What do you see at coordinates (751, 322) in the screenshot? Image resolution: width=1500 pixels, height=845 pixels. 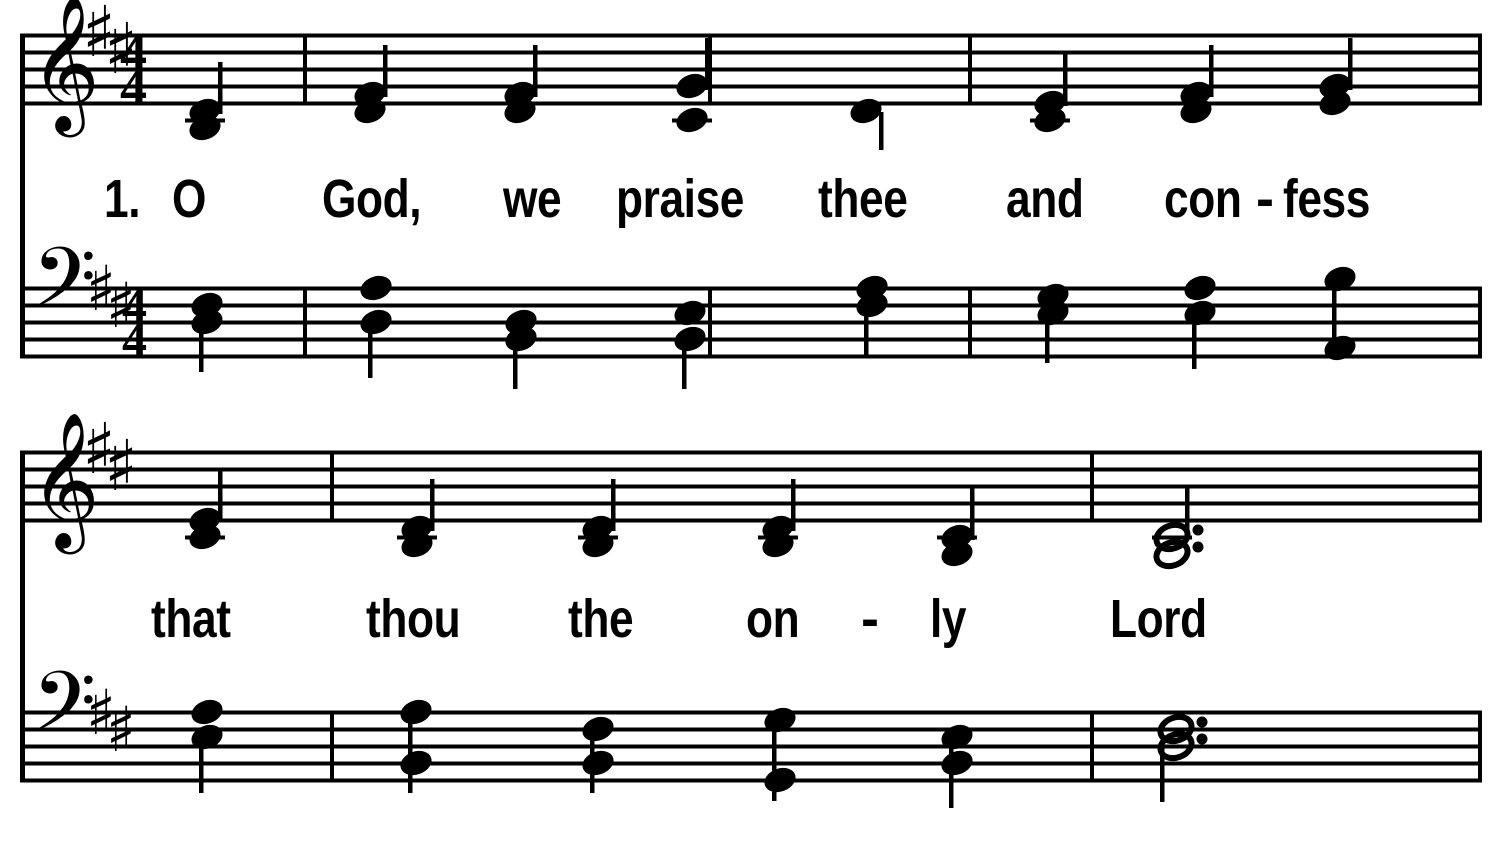 I see `system-1-bass-staff-lines` at bounding box center [751, 322].